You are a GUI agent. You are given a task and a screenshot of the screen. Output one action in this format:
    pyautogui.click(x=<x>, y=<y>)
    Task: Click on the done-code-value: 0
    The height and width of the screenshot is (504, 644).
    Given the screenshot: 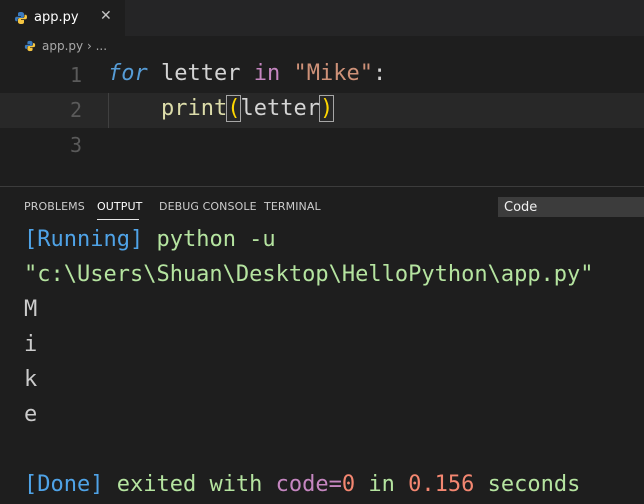 What is the action you would take?
    pyautogui.click(x=348, y=484)
    